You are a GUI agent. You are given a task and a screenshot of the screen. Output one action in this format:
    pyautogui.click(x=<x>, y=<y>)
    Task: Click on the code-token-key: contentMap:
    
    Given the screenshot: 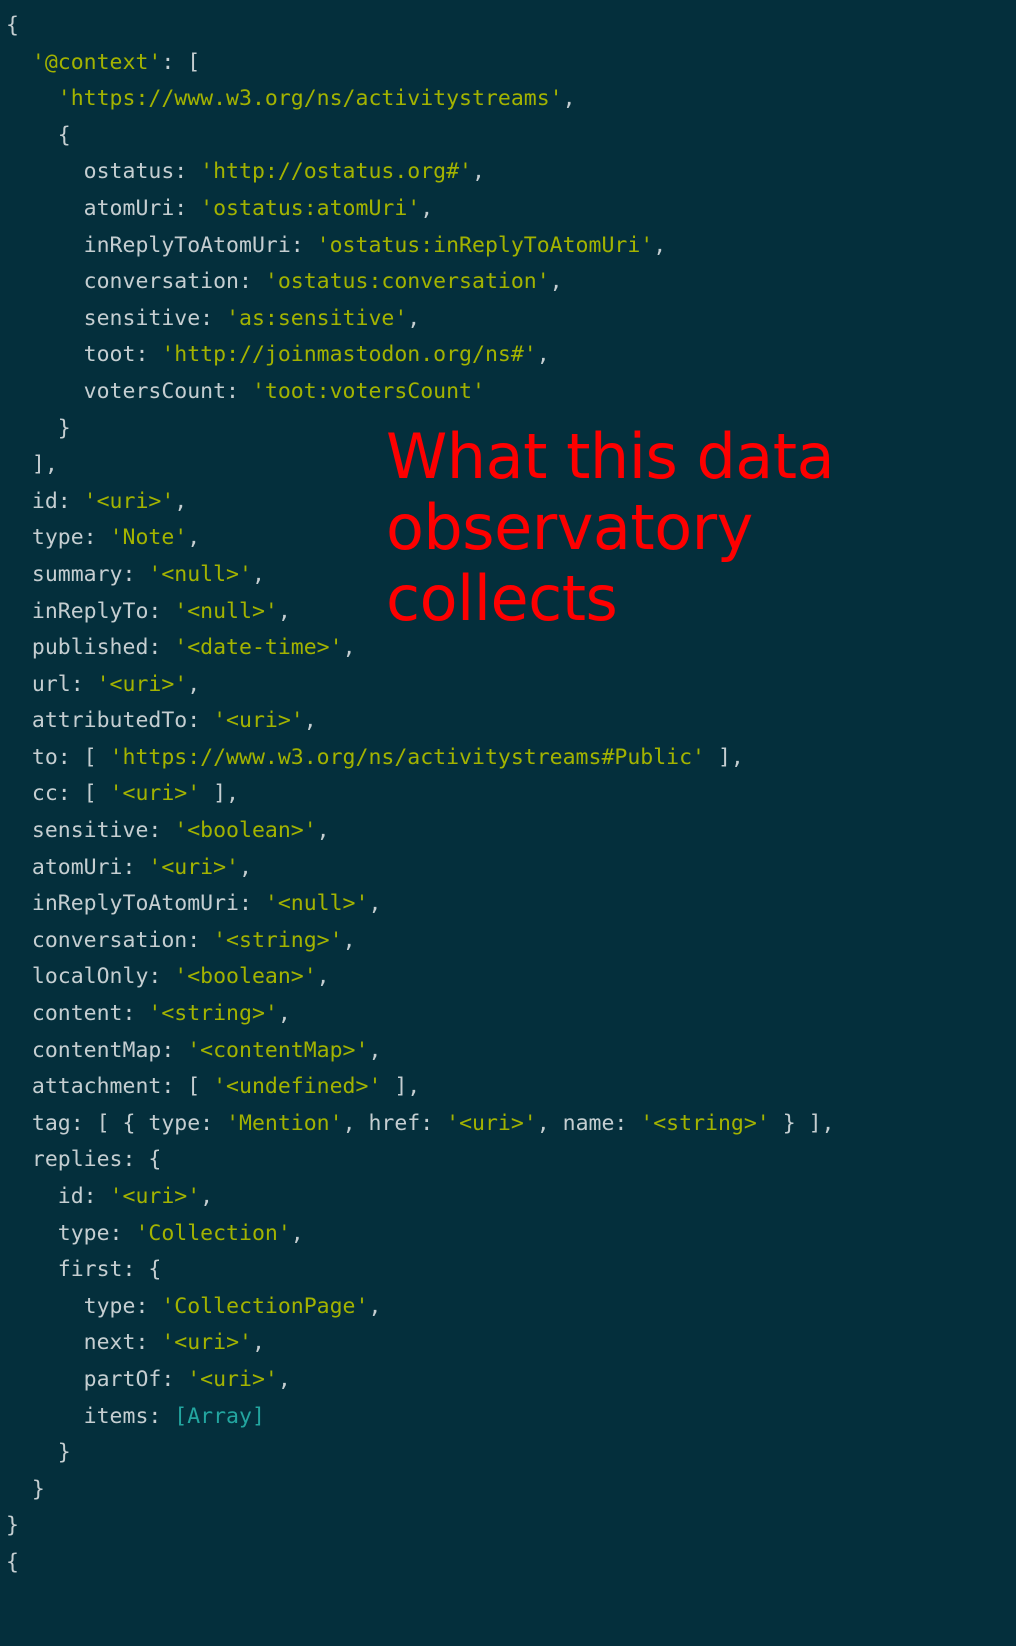 What is the action you would take?
    pyautogui.click(x=97, y=1050)
    